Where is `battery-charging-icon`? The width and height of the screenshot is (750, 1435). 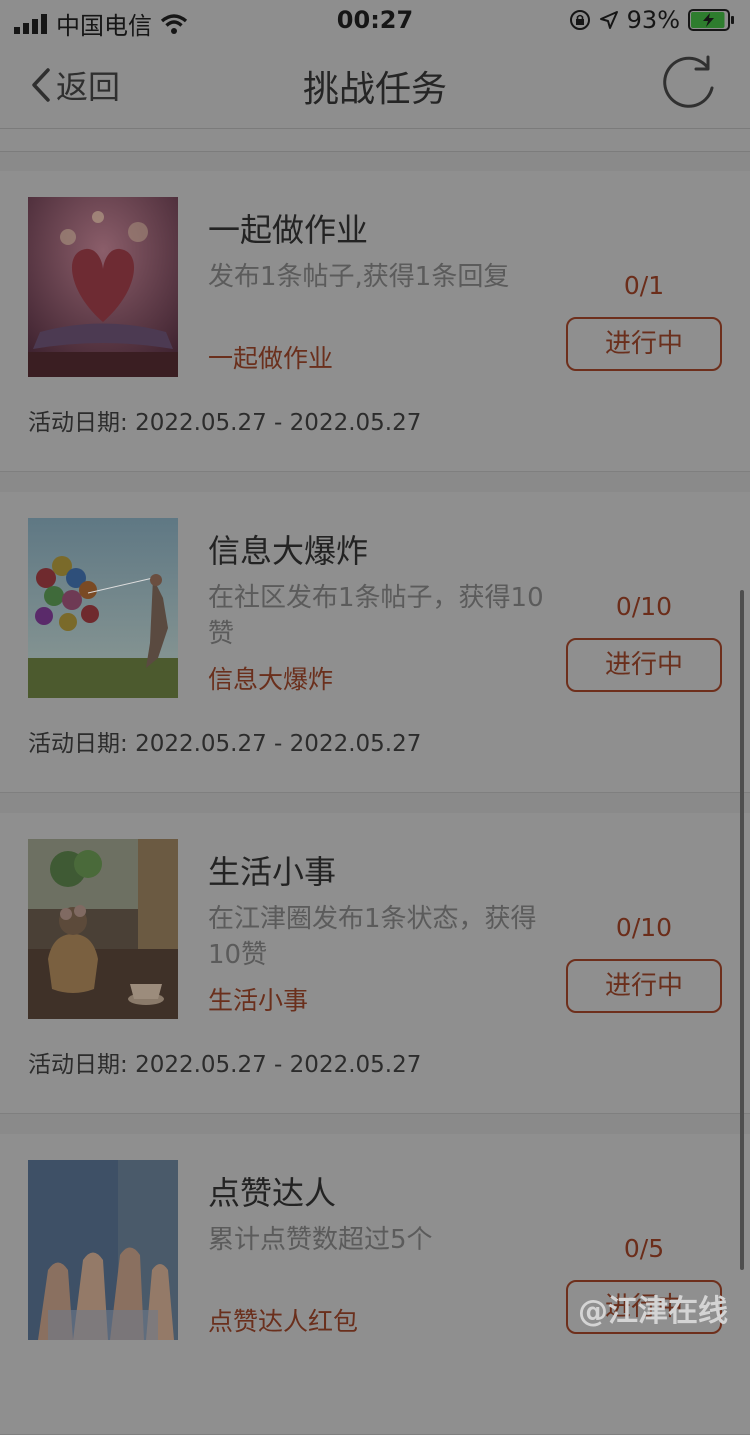
battery-charging-icon is located at coordinates (711, 20).